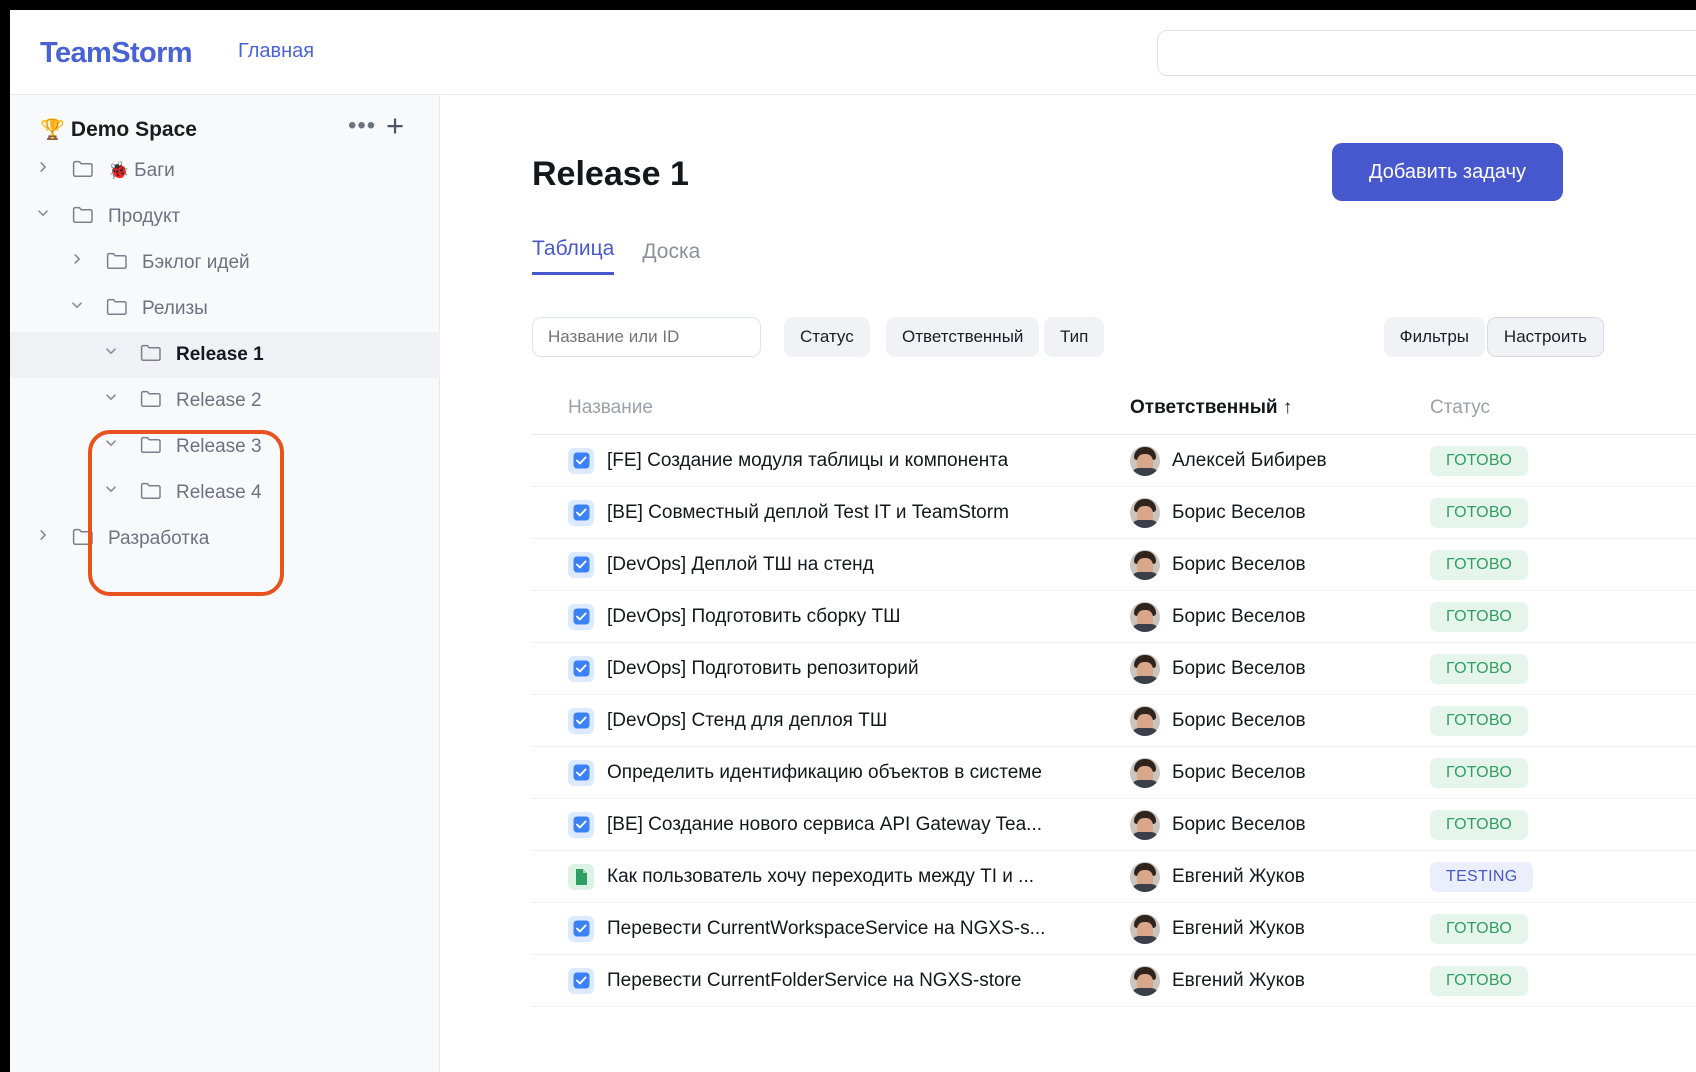 The image size is (1696, 1072). Describe the element at coordinates (646, 337) in the screenshot. I see `name-or-id-search-input` at that location.